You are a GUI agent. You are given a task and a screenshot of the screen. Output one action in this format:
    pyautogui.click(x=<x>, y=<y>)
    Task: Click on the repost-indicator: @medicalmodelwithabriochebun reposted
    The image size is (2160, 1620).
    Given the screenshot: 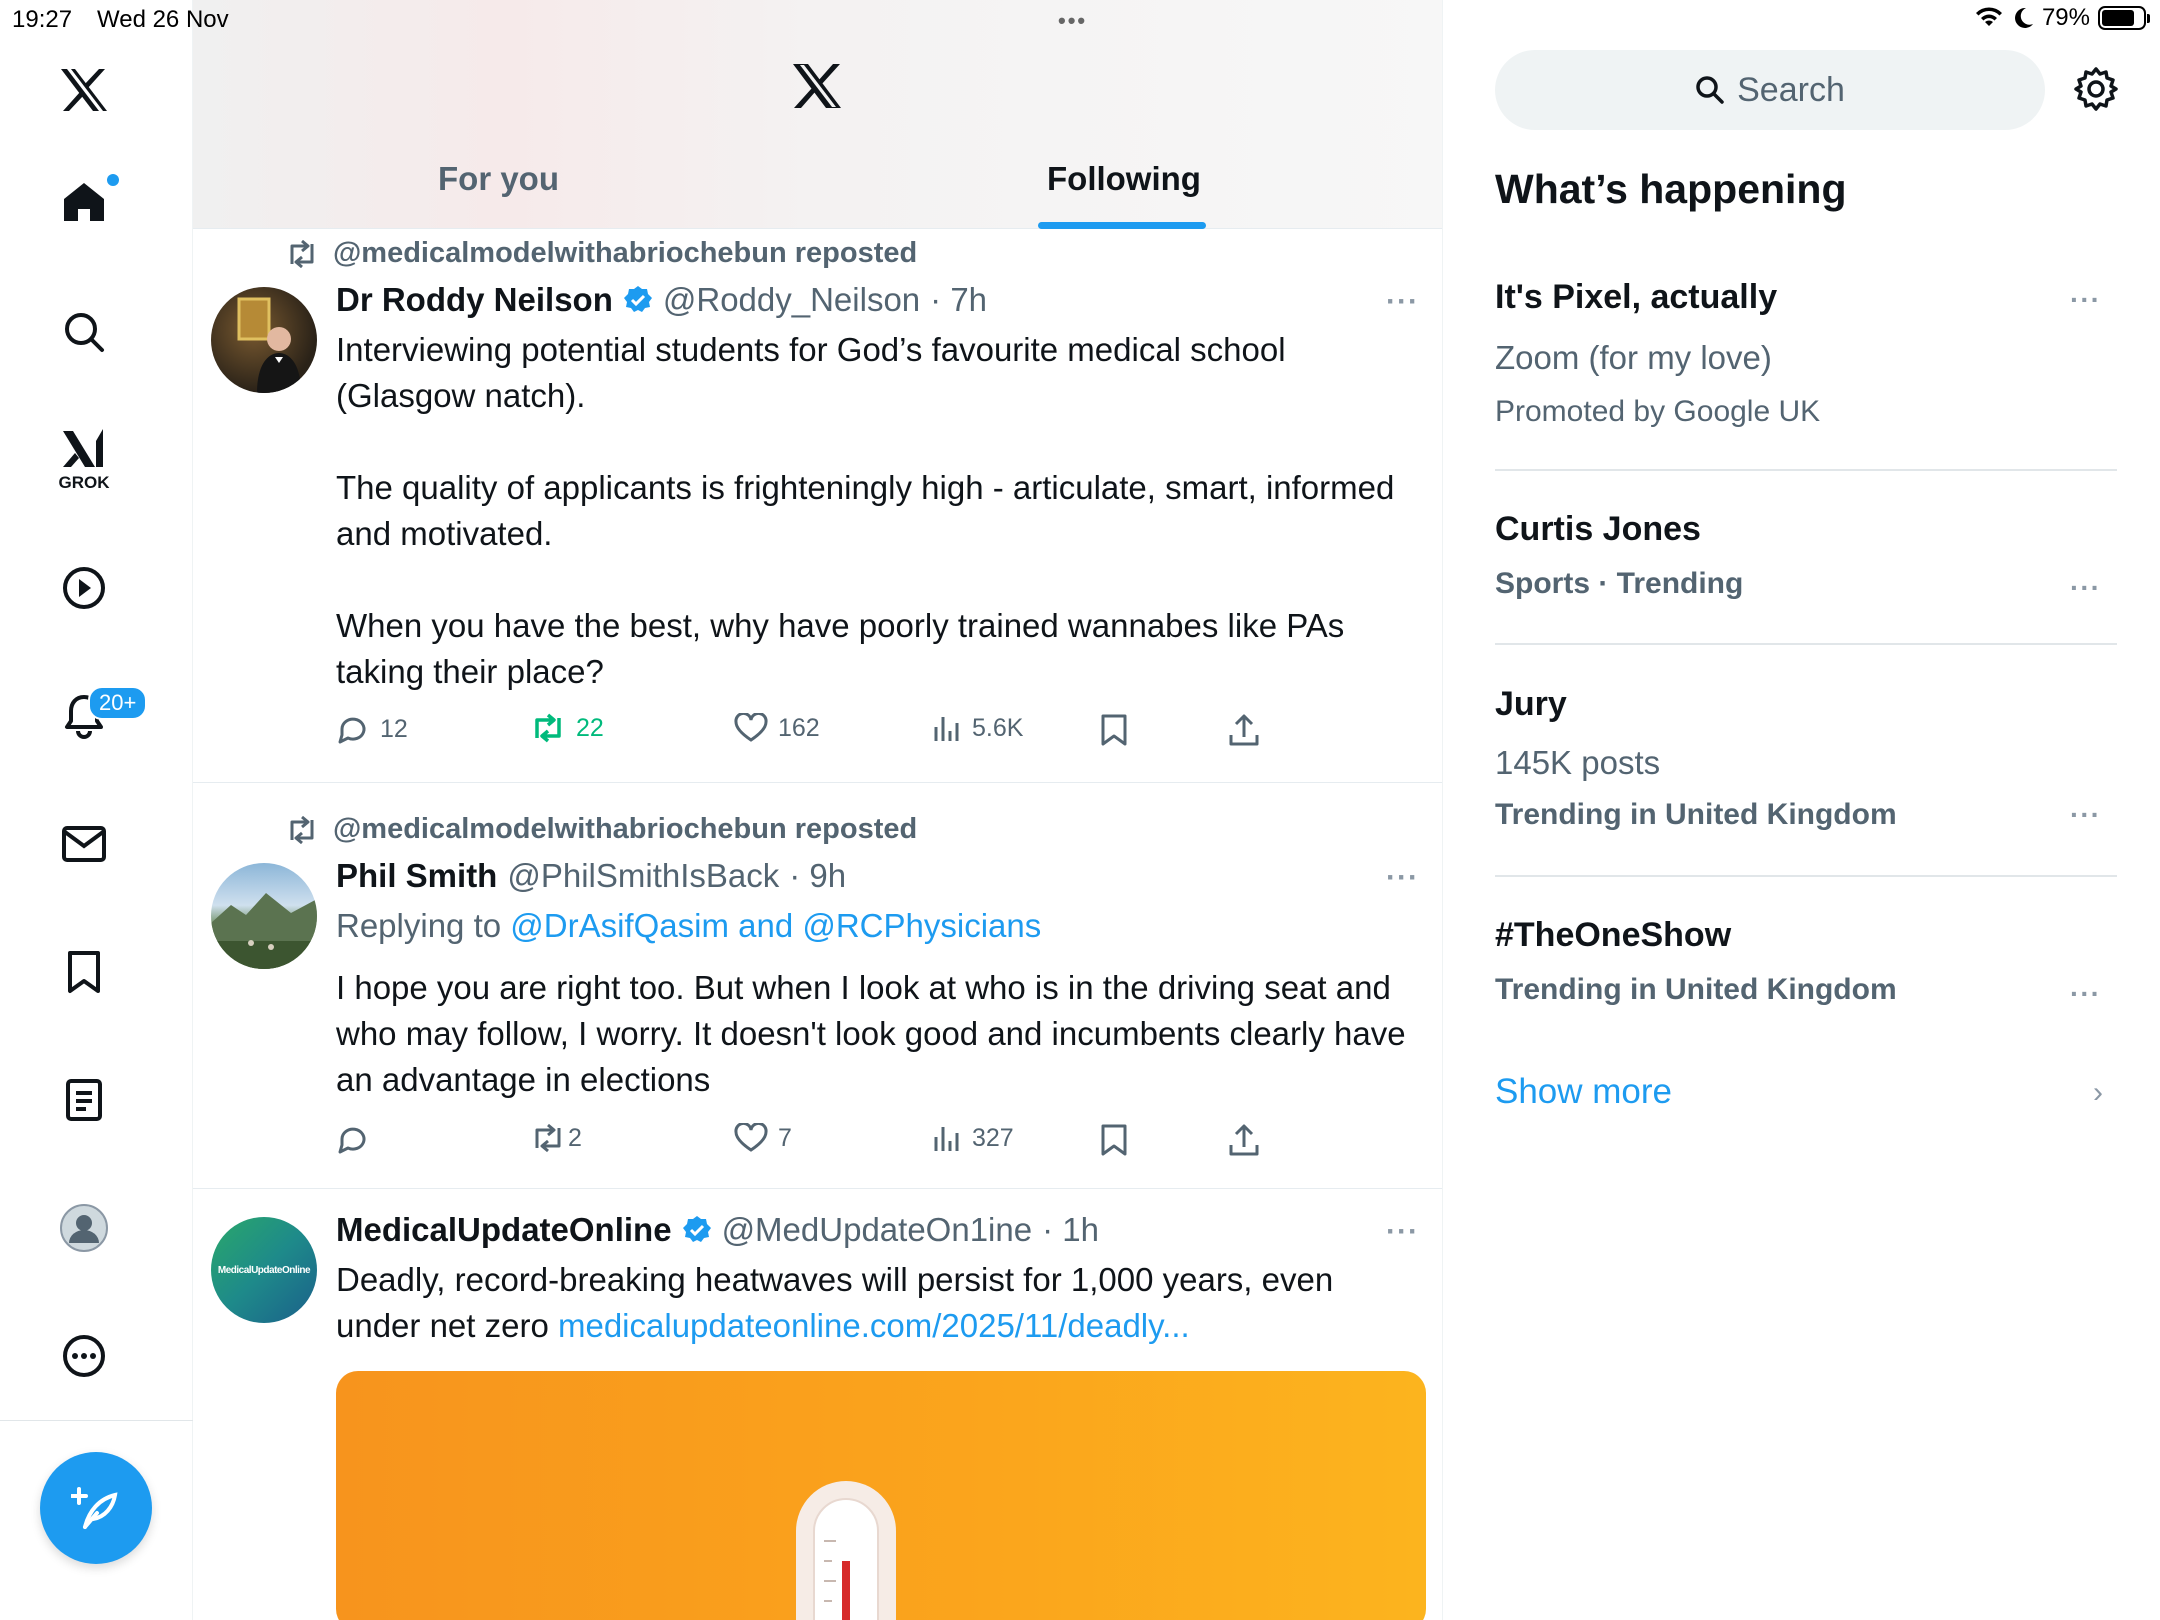 What is the action you would take?
    pyautogui.click(x=601, y=253)
    